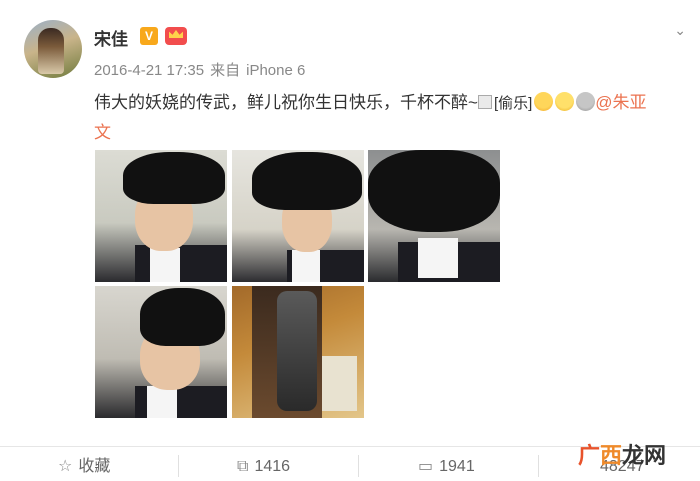 The image size is (700, 481). Describe the element at coordinates (680, 30) in the screenshot. I see `chevron-down-icon: ⌄` at that location.